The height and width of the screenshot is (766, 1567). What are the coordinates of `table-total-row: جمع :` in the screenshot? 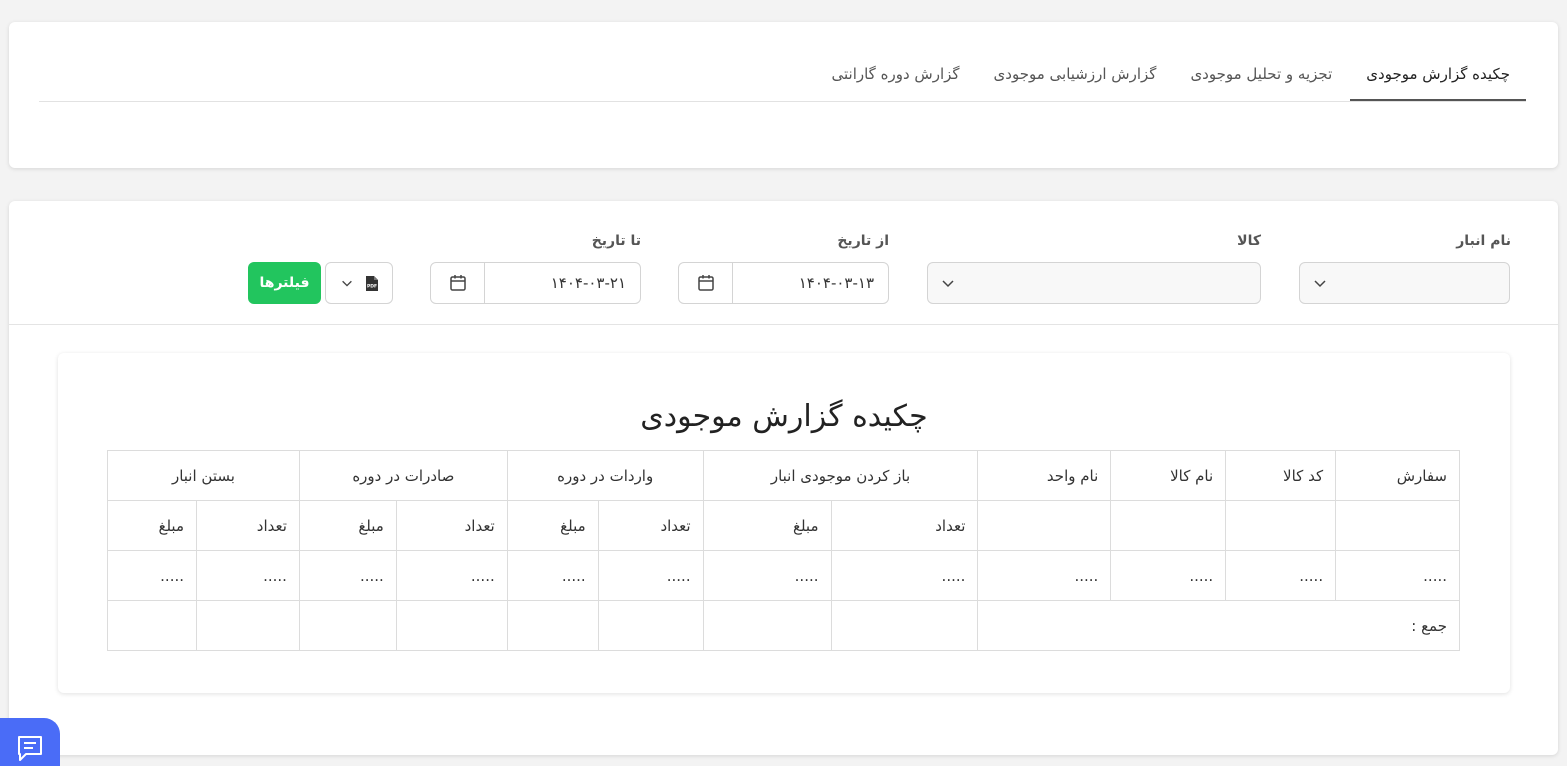 It's located at (783, 625).